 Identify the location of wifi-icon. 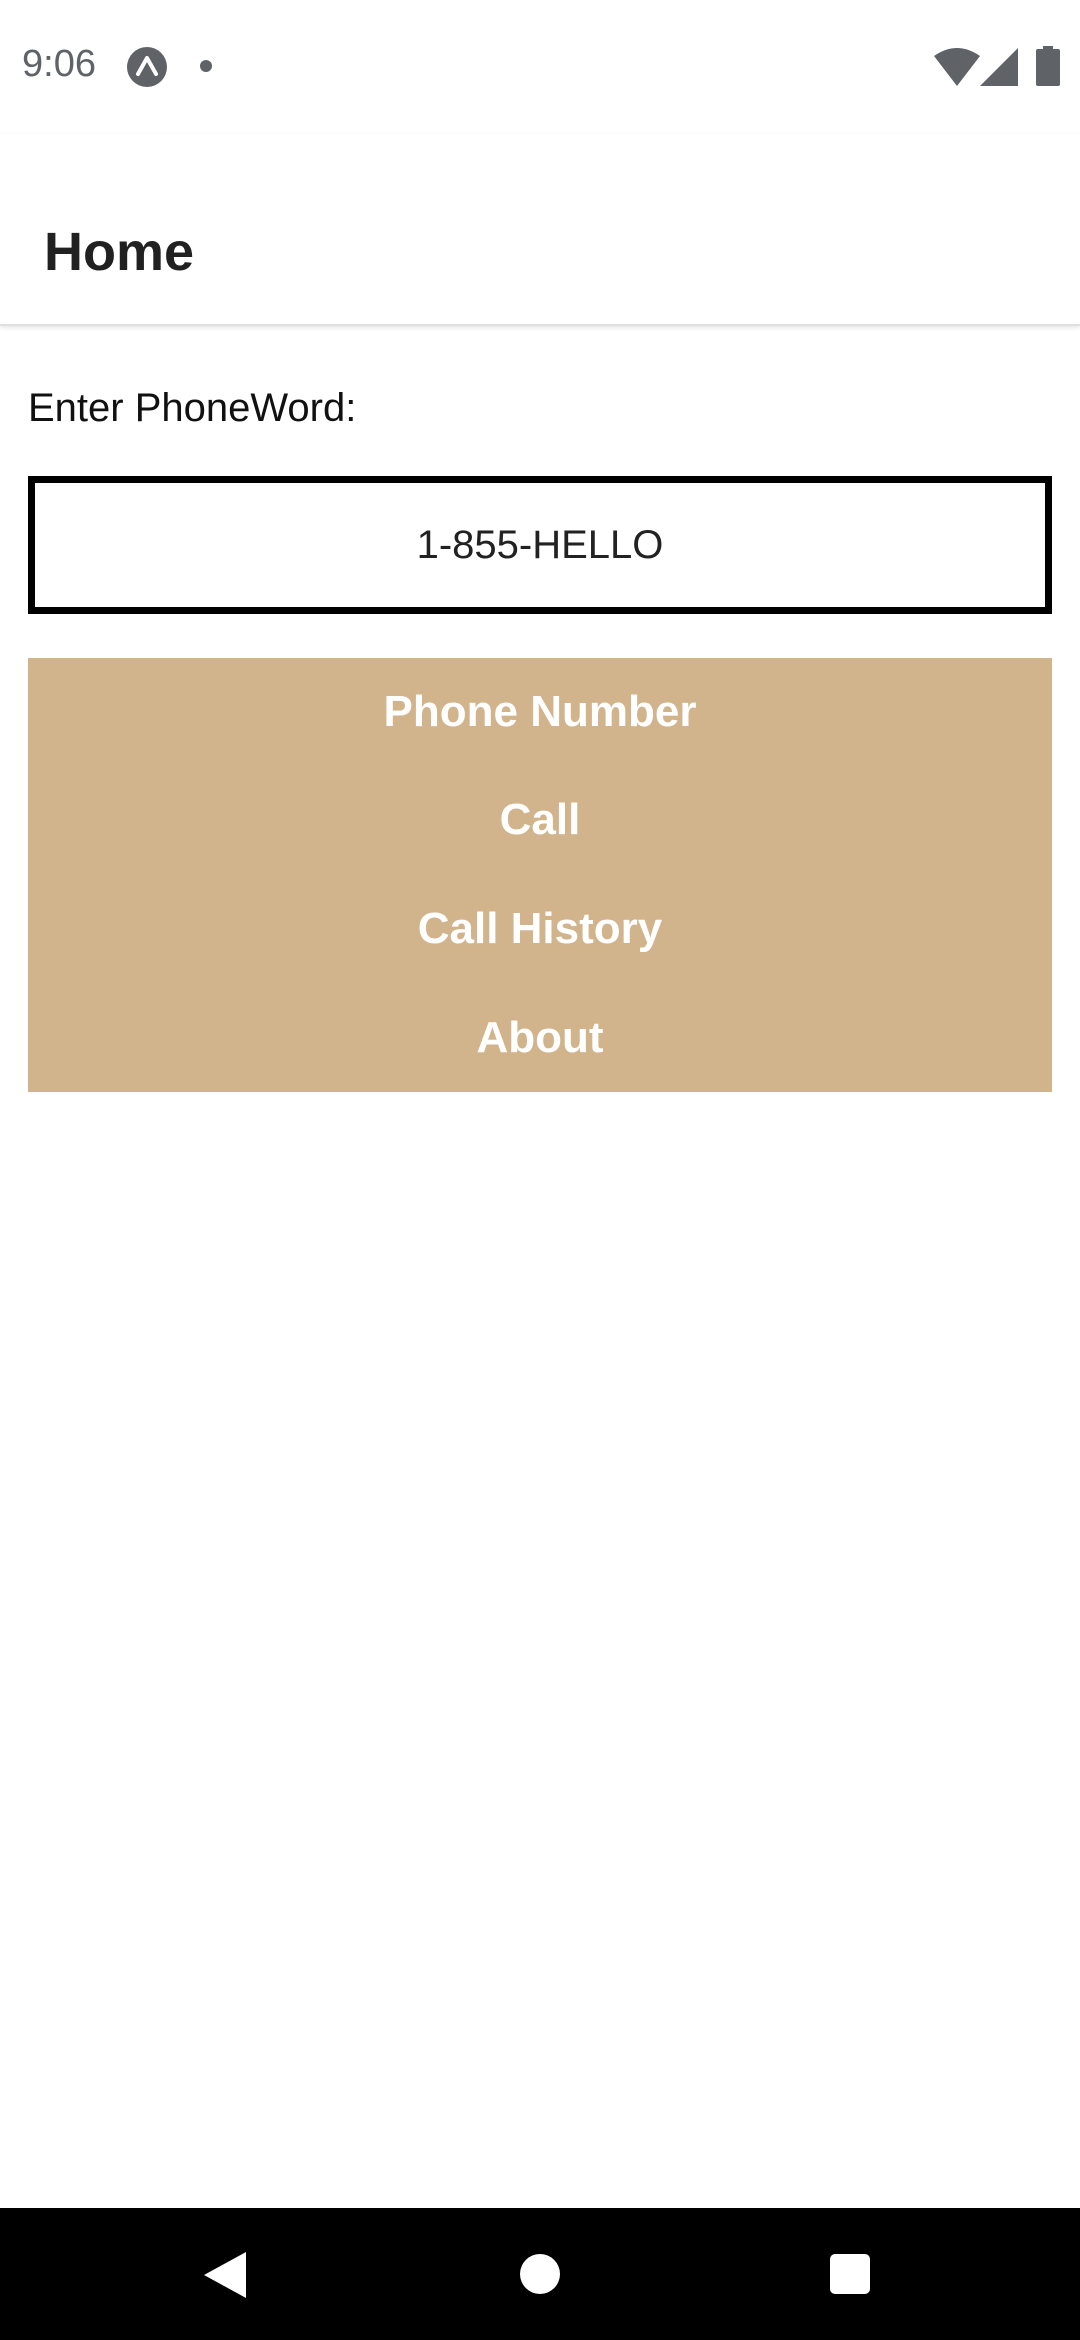
(957, 67).